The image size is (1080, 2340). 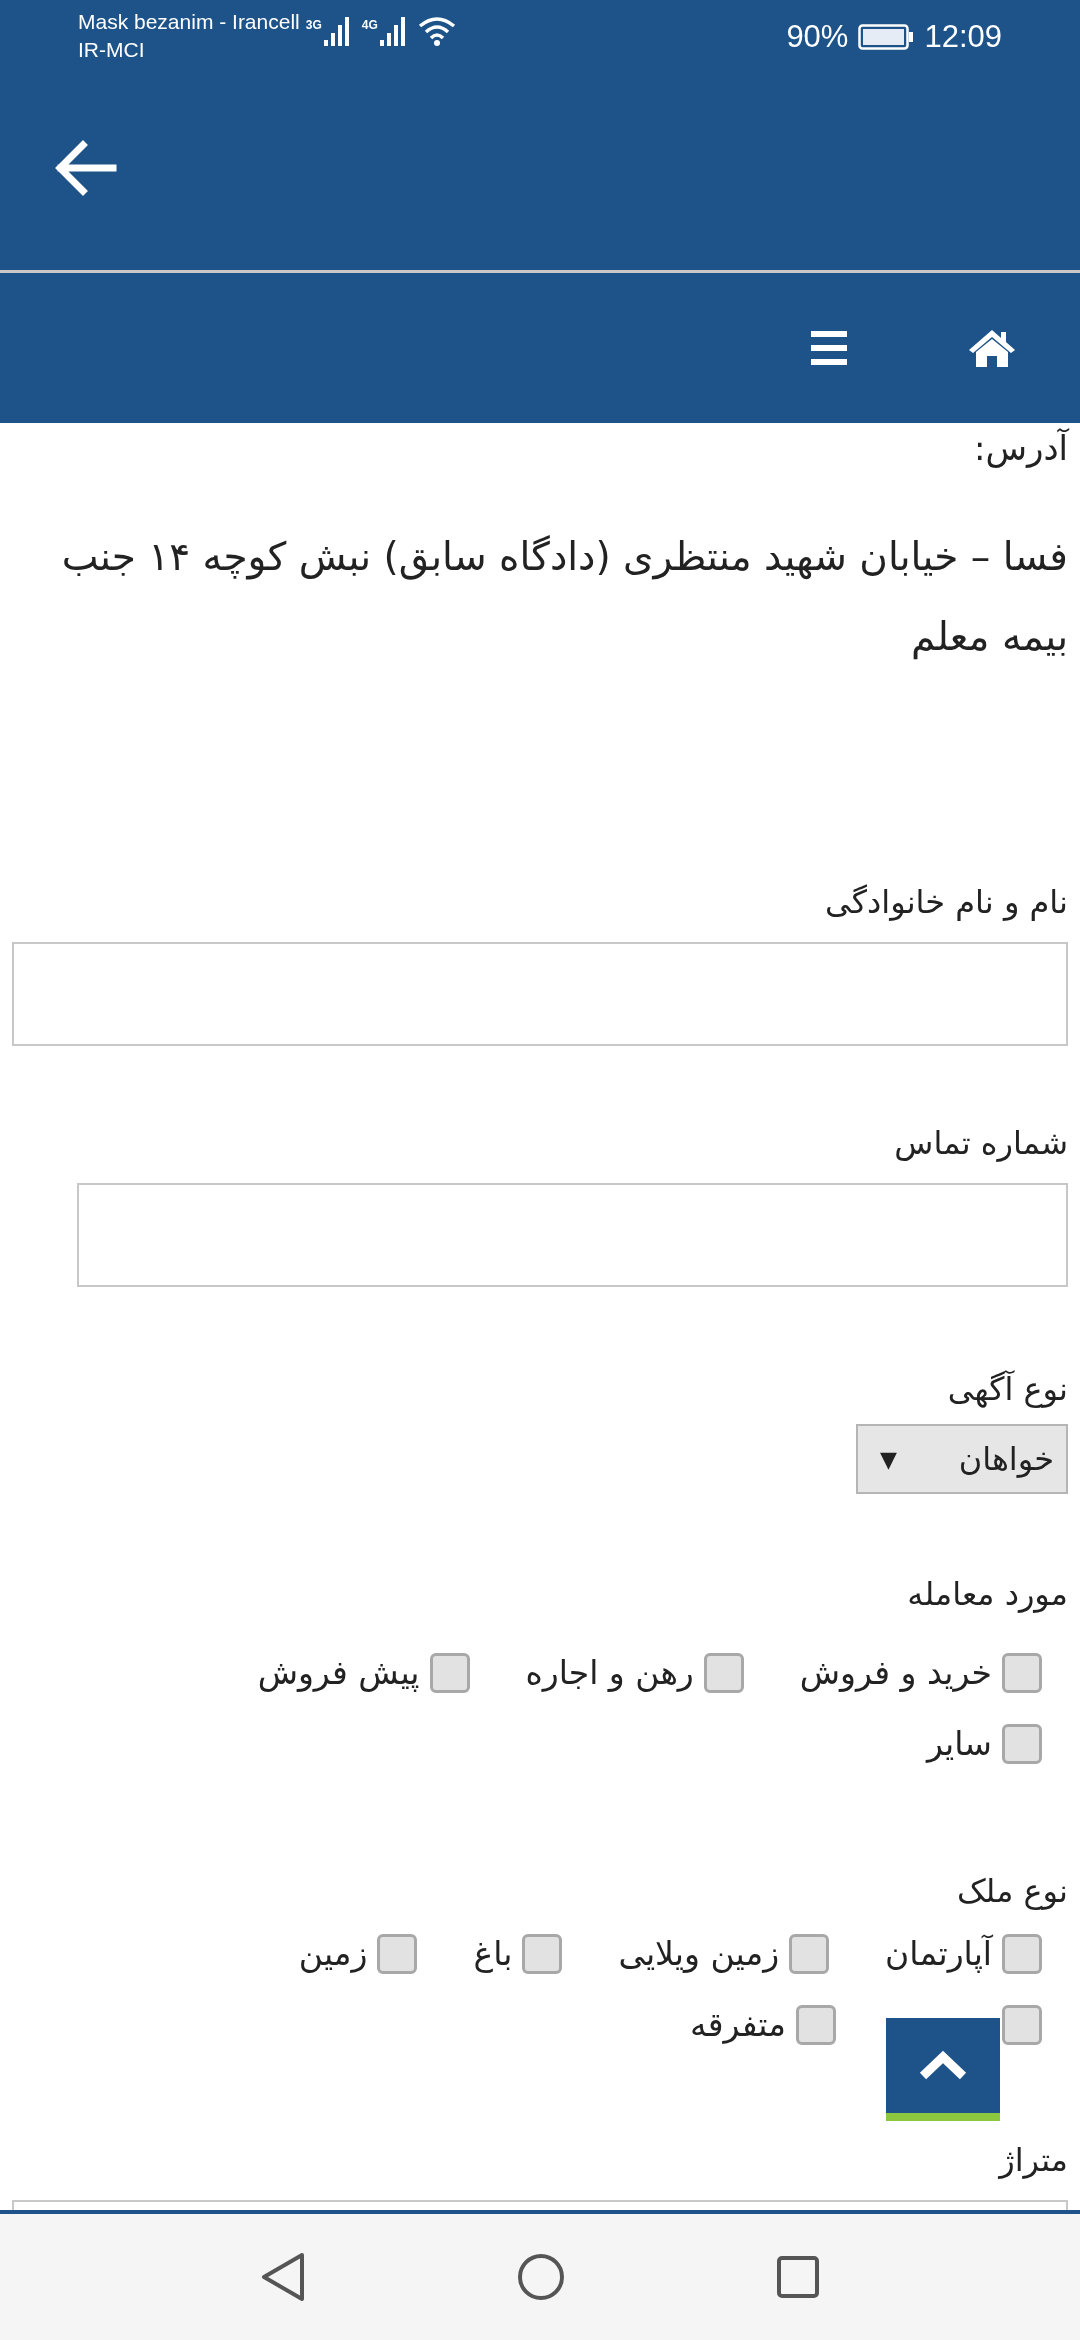 I want to click on carrier-name: IR-MCI, so click(x=112, y=50).